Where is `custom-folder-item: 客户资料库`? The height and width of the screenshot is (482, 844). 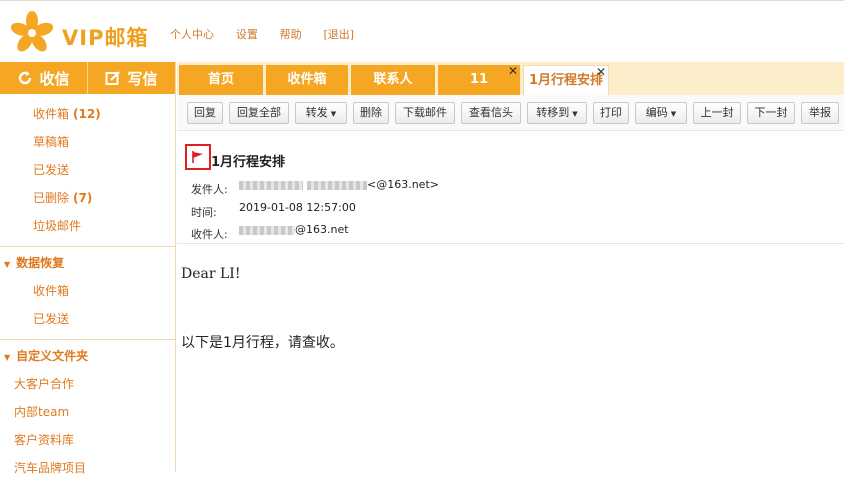
custom-folder-item: 客户资料库 is located at coordinates (87, 440).